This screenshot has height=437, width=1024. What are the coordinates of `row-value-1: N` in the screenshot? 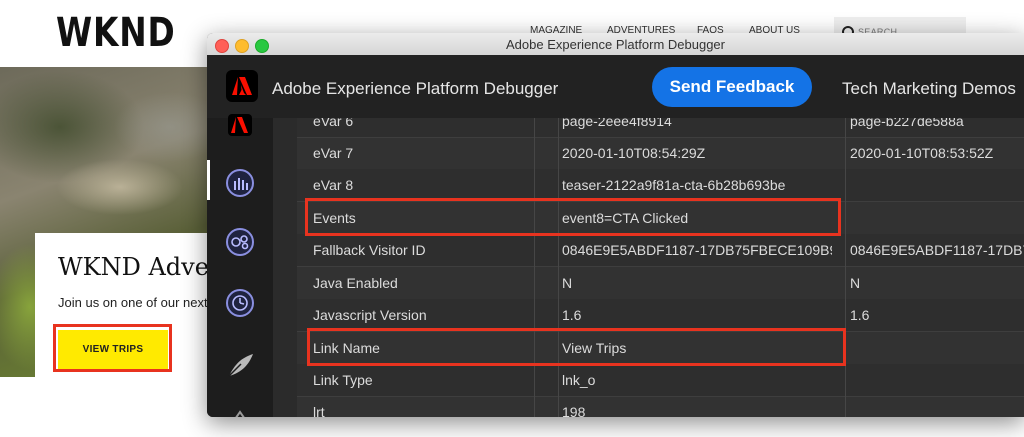 It's located at (567, 283).